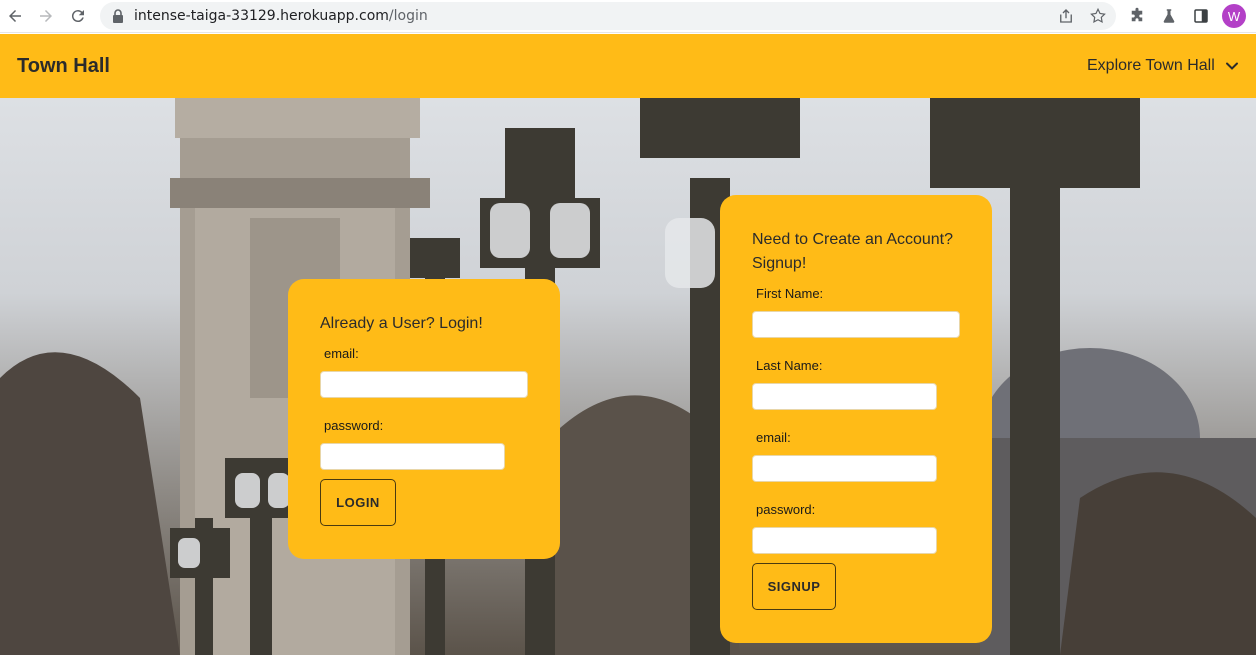 This screenshot has height=655, width=1256. What do you see at coordinates (628, 66) in the screenshot?
I see `site-navbar: Town Hall Explore Town Hall` at bounding box center [628, 66].